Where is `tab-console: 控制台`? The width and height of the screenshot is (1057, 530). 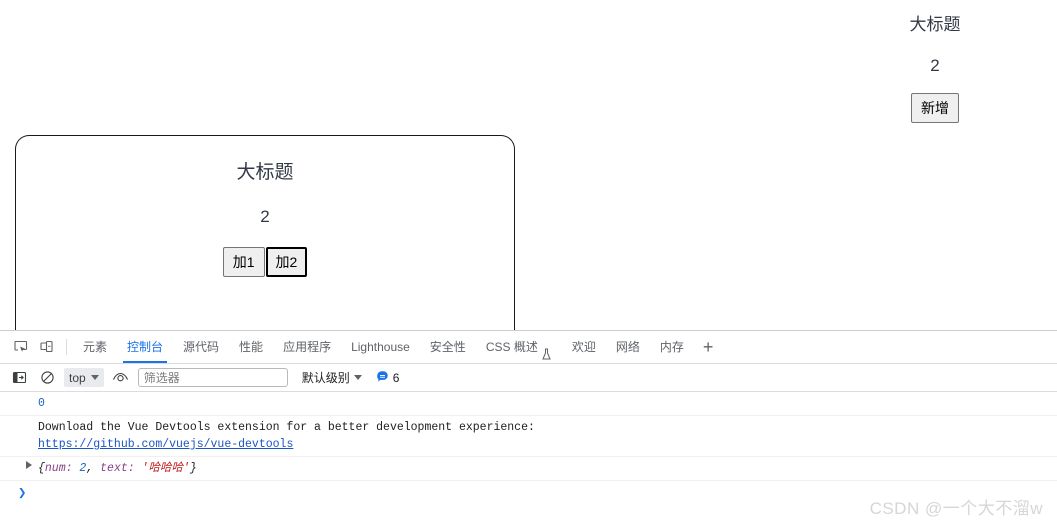
tab-console: 控制台 is located at coordinates (145, 347).